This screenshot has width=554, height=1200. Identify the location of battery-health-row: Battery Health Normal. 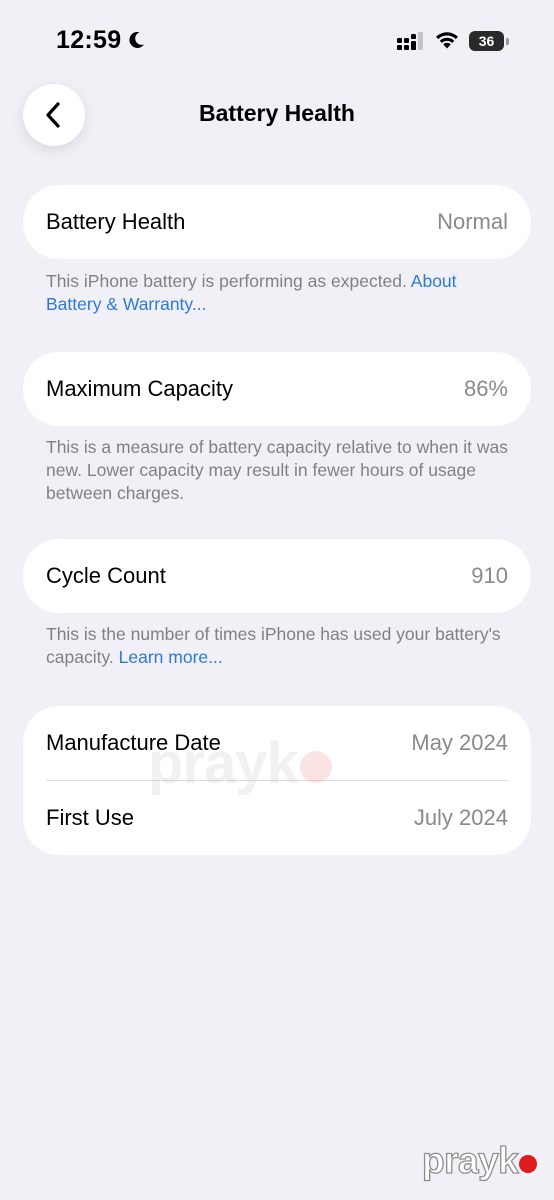
(277, 222).